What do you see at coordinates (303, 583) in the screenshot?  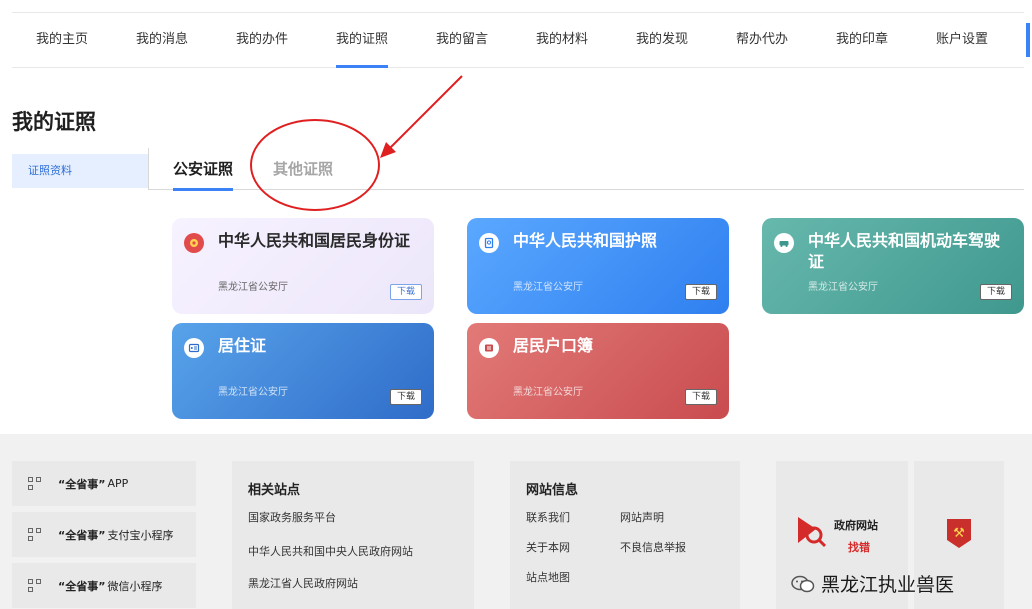 I see `link-heilongjiang-gov: 黑龙江省人民政府网站` at bounding box center [303, 583].